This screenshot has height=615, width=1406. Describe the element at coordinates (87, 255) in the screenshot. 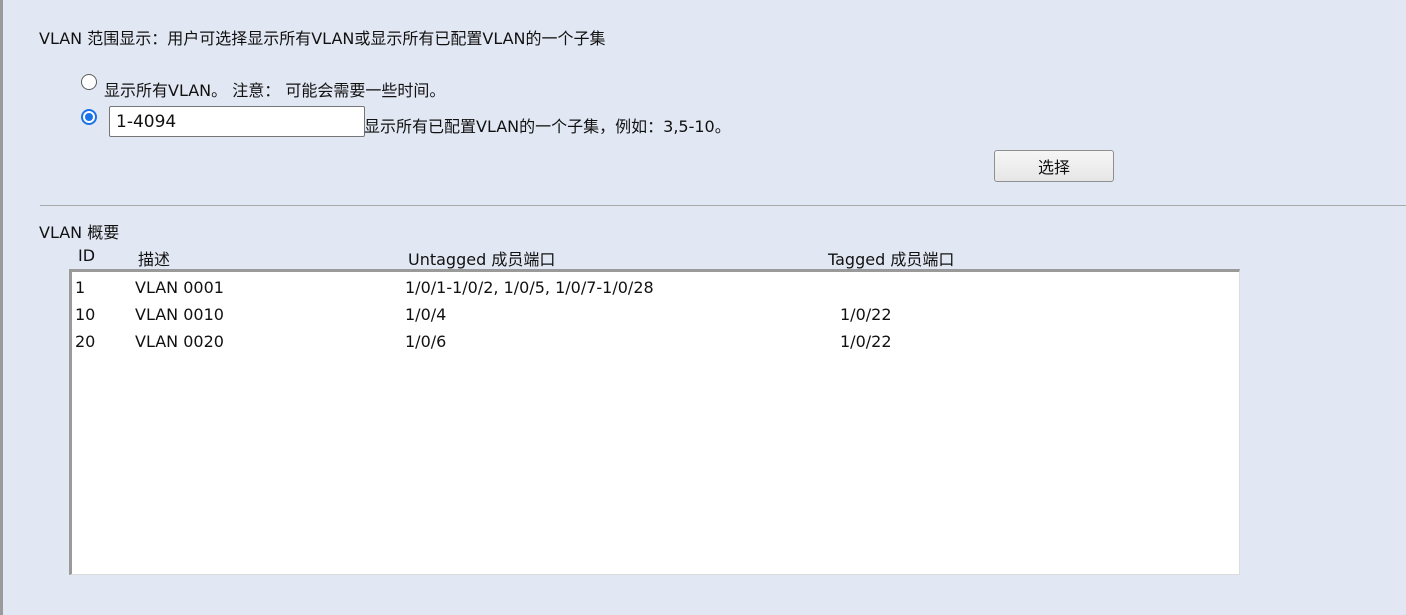

I see `column-header-id: ID` at that location.